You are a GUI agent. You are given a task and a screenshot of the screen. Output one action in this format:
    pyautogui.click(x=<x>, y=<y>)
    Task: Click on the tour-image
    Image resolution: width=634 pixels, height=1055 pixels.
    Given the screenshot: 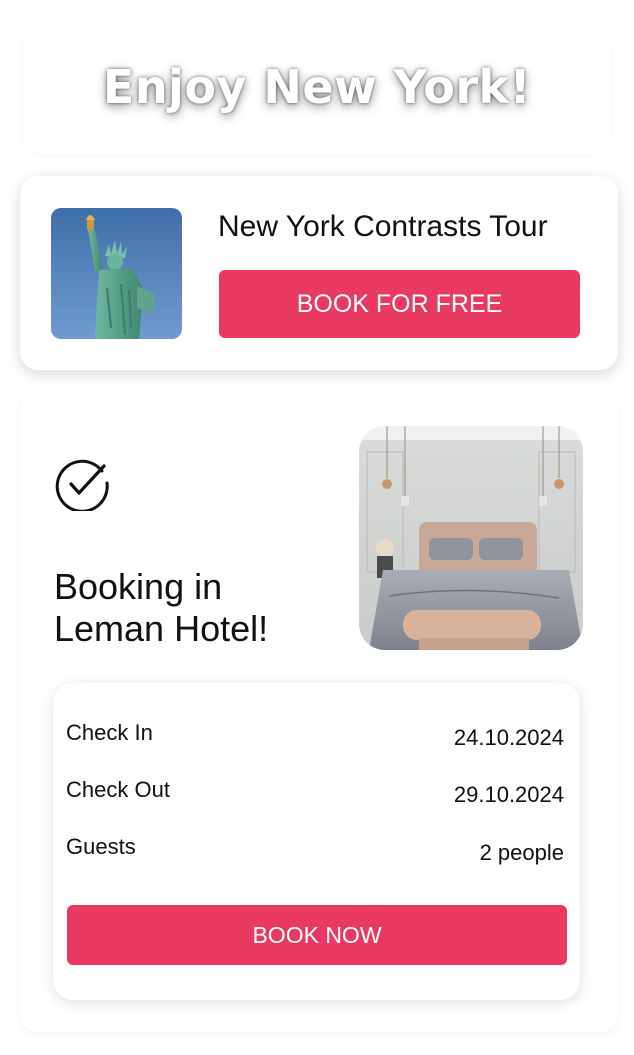 What is the action you would take?
    pyautogui.click(x=116, y=273)
    